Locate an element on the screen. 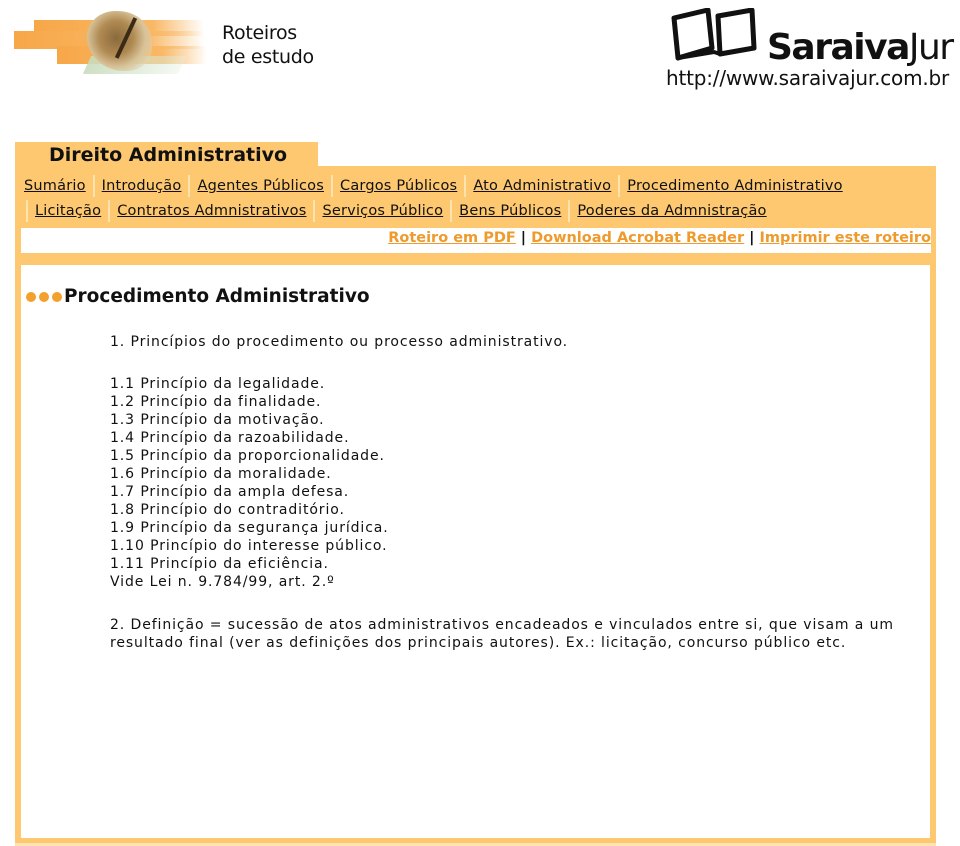 The height and width of the screenshot is (846, 960). page-heading: Procedimento Administrativo is located at coordinates (198, 296).